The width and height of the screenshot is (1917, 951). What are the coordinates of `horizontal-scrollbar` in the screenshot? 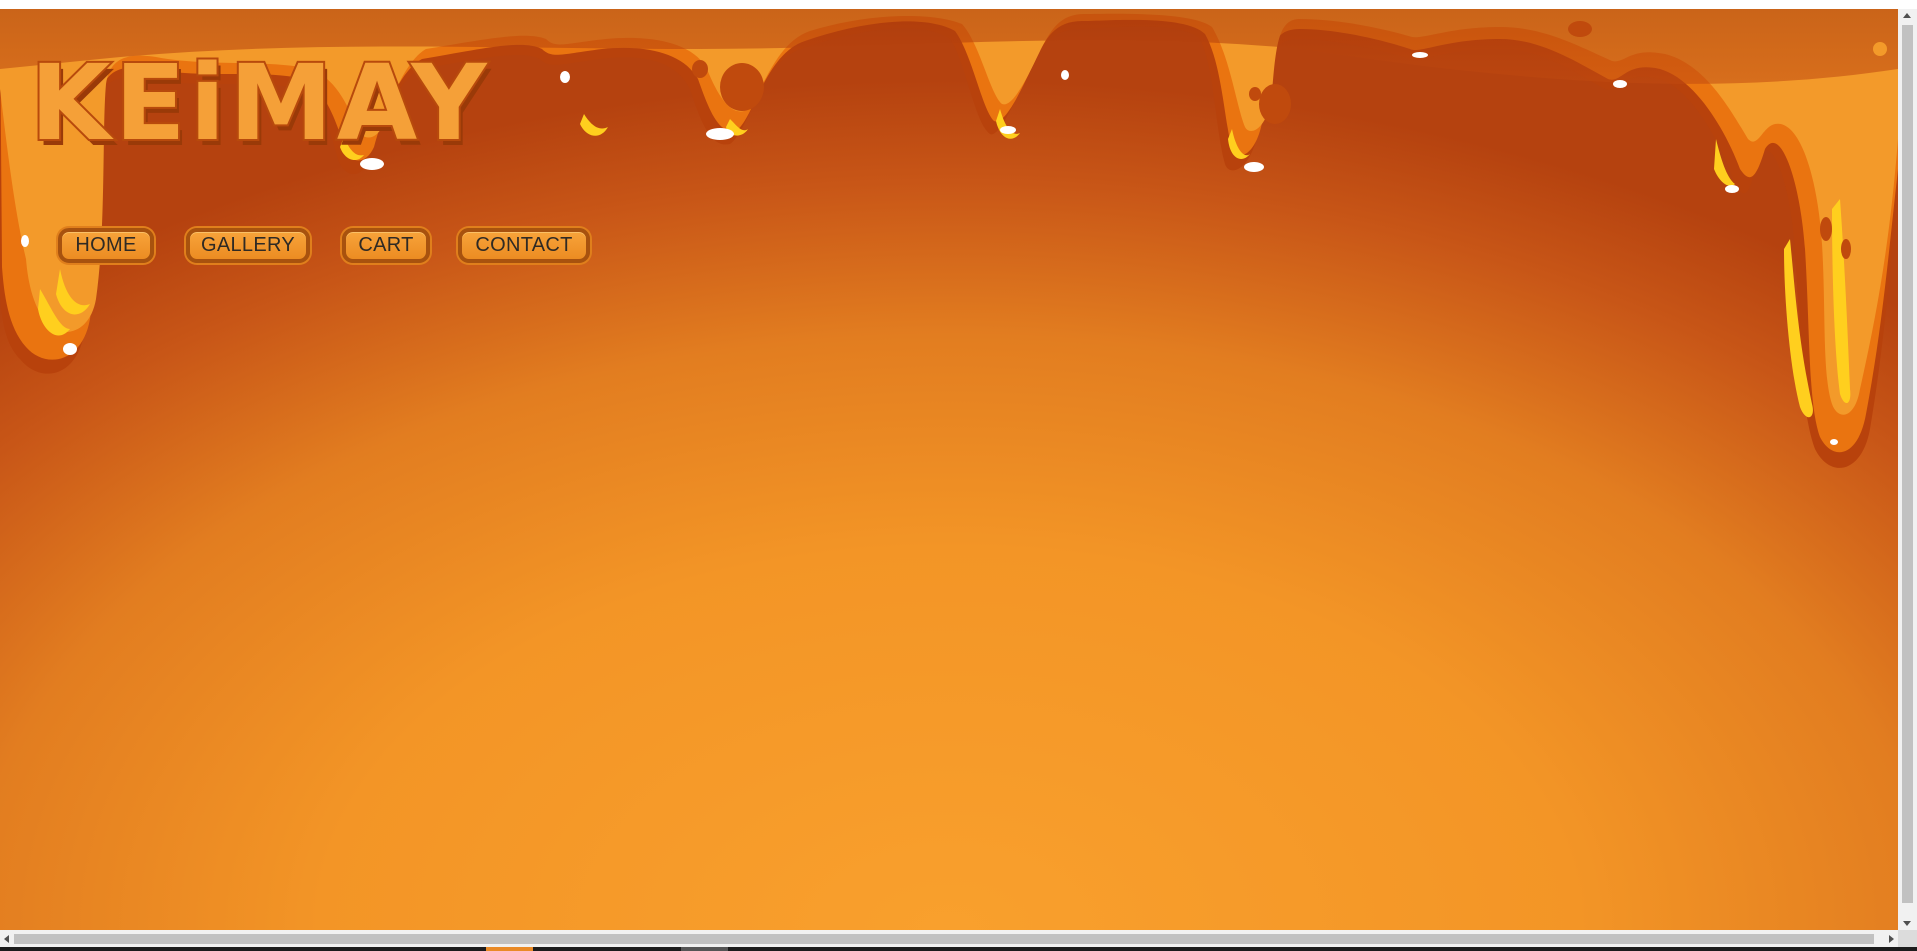 It's located at (949, 938).